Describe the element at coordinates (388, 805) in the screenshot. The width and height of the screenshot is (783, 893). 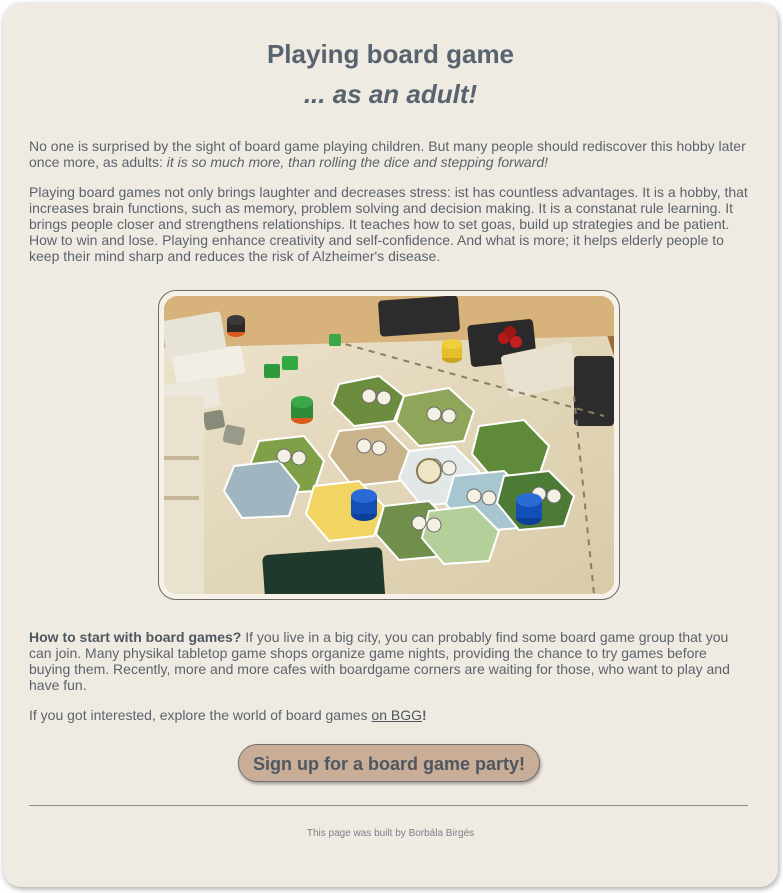
I see `footer-divider` at that location.